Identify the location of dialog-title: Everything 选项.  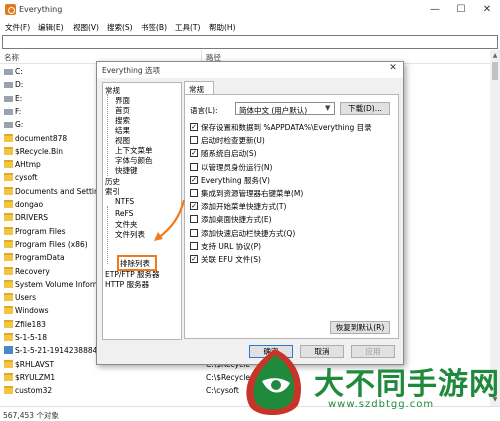
(131, 70).